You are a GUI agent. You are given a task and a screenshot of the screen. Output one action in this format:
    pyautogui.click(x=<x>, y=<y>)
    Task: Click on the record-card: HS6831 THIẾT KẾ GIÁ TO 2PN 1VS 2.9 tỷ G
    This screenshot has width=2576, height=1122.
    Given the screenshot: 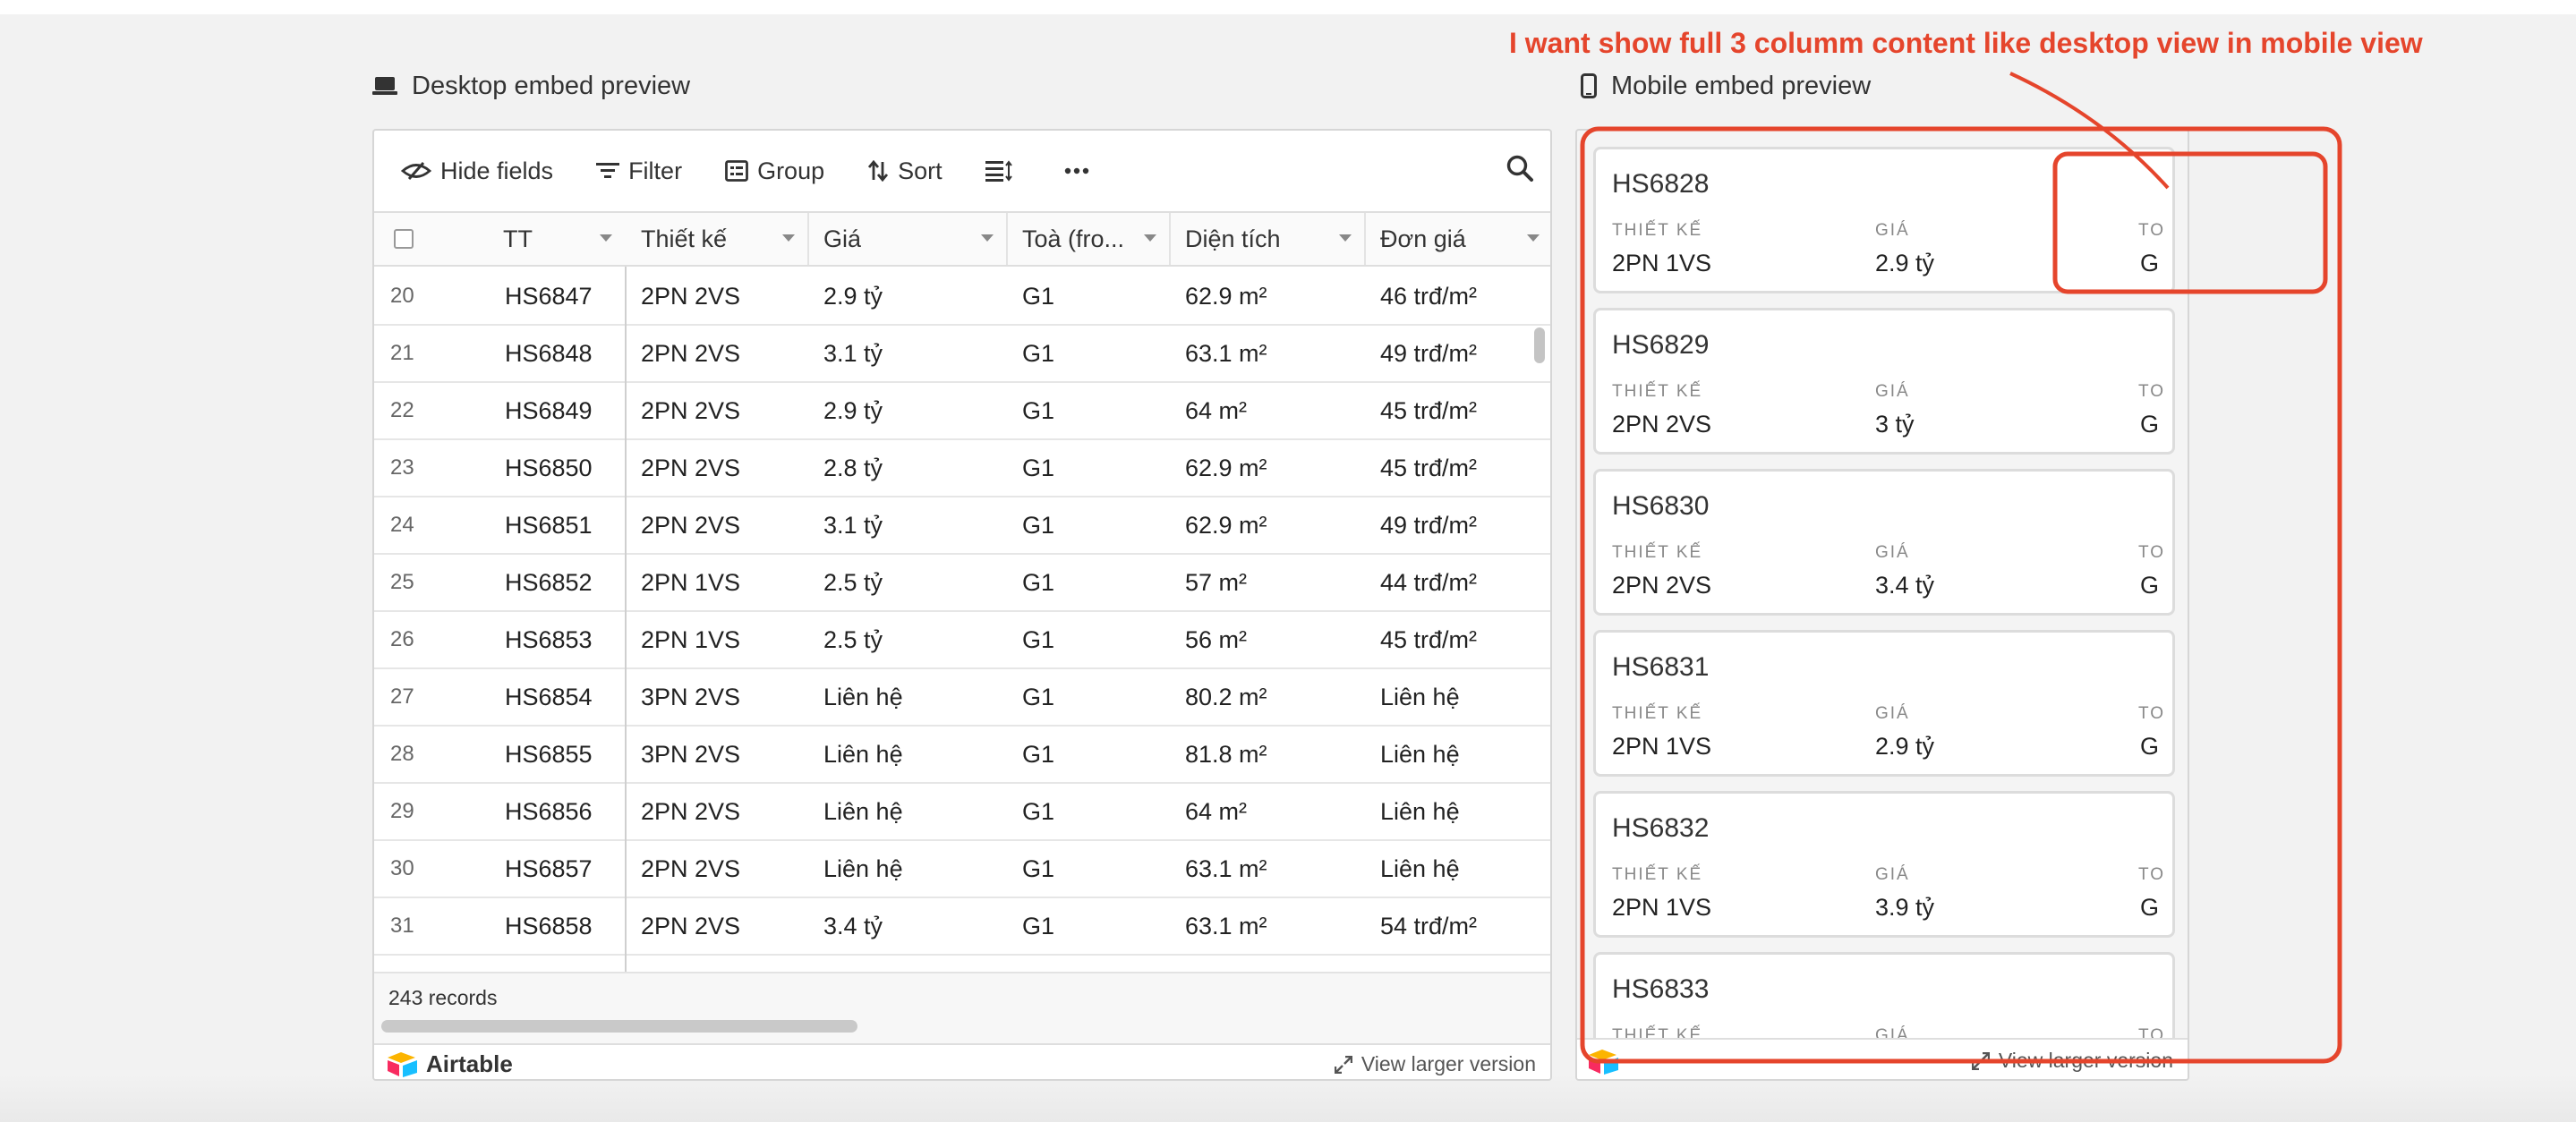 What is the action you would take?
    pyautogui.click(x=1884, y=703)
    